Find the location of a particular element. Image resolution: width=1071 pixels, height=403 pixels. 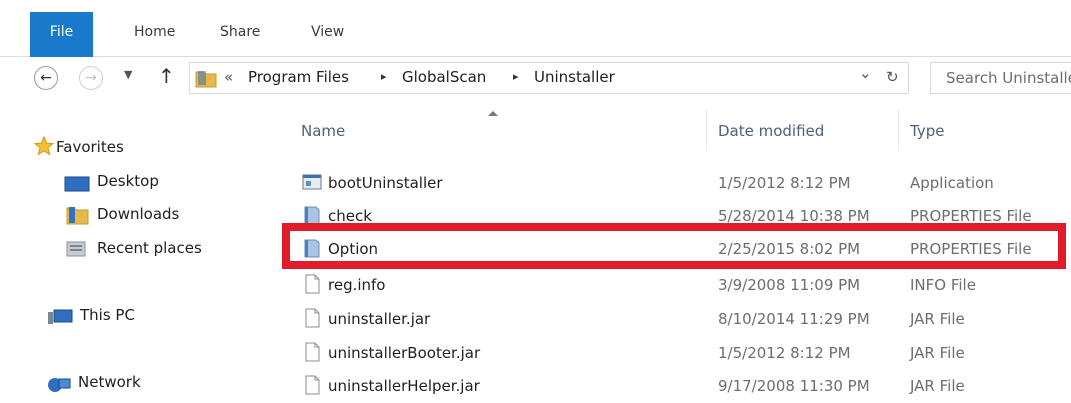

file-name: bootUninstaller is located at coordinates (385, 183).